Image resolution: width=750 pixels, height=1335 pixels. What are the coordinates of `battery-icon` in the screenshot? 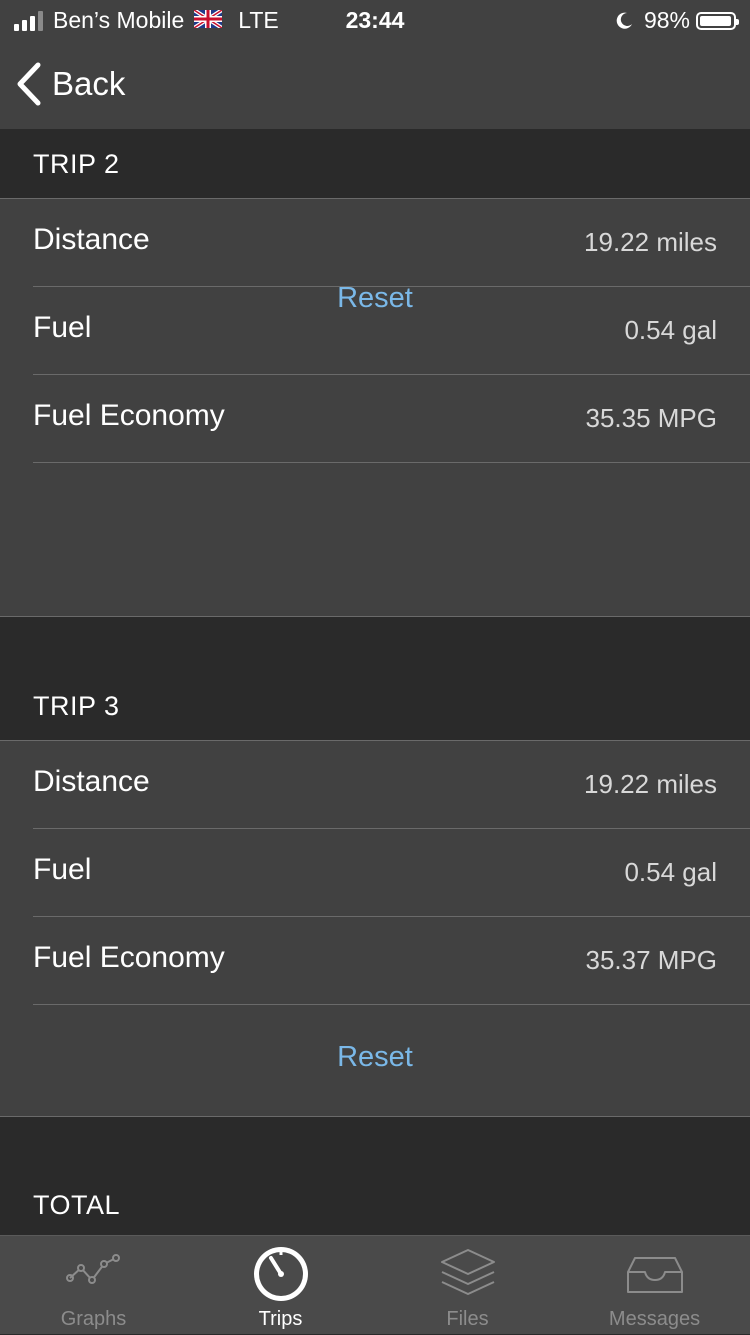 It's located at (717, 20).